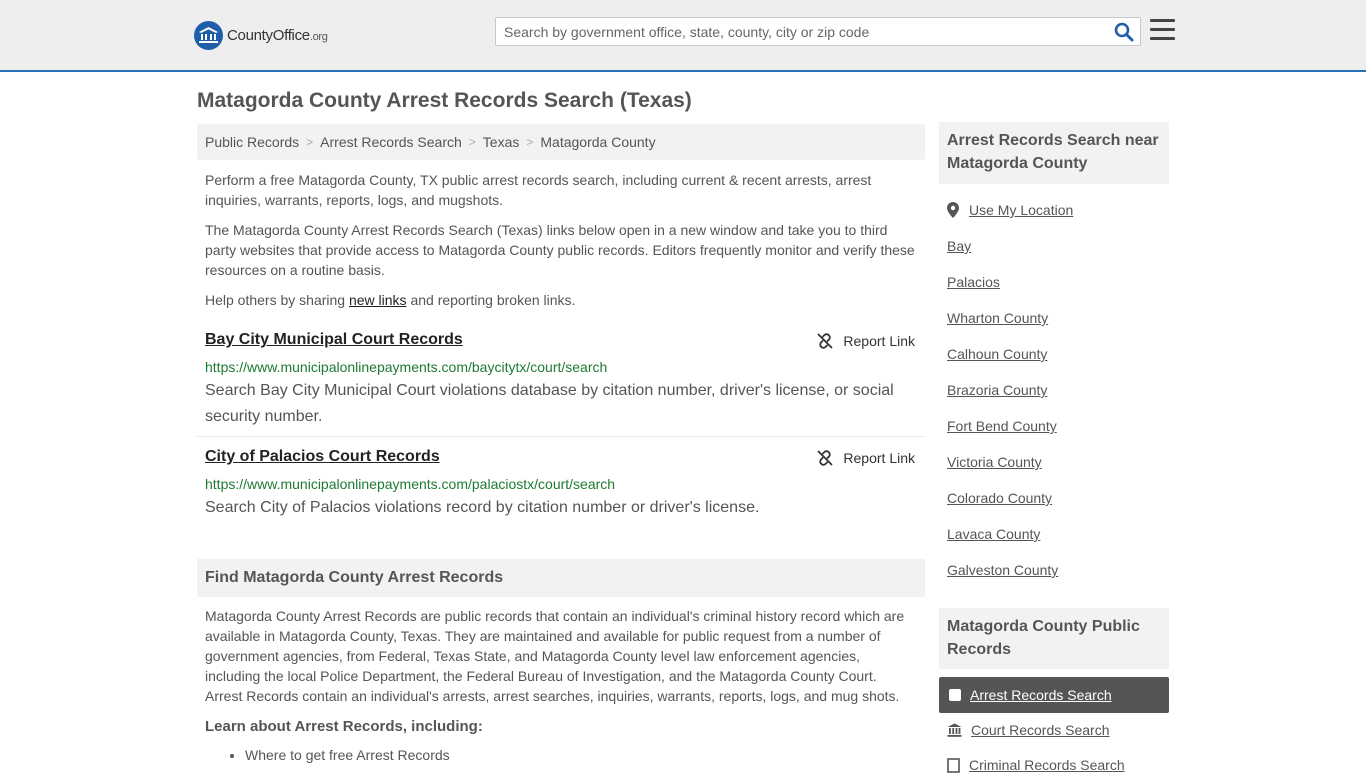 This screenshot has width=1366, height=773. Describe the element at coordinates (597, 142) in the screenshot. I see `breadcrumb-matagorda-county: Matagorda County` at that location.